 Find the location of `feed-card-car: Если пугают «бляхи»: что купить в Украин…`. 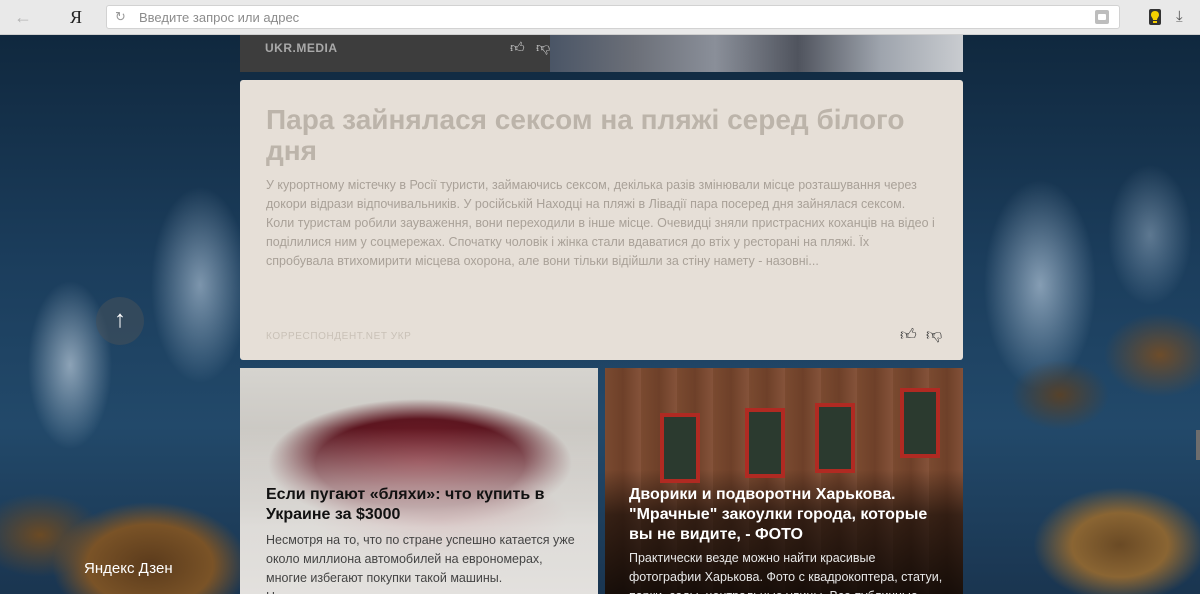

feed-card-car: Если пугают «бляхи»: что купить в Украин… is located at coordinates (419, 481).